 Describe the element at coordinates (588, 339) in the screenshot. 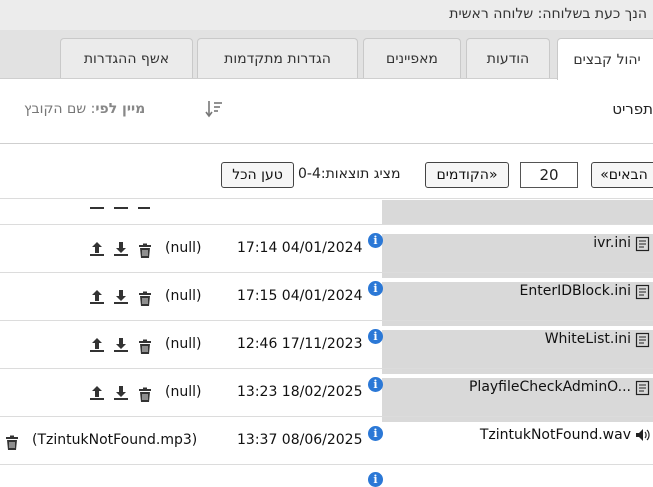

I see `file-name: WhiteList.ini` at that location.